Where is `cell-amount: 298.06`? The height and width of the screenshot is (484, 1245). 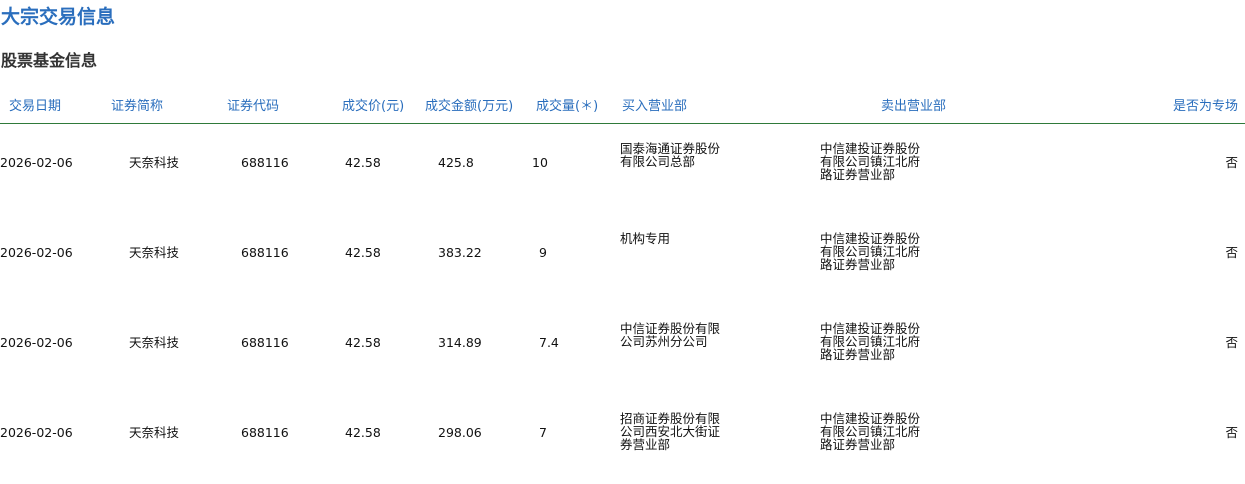 cell-amount: 298.06 is located at coordinates (460, 432).